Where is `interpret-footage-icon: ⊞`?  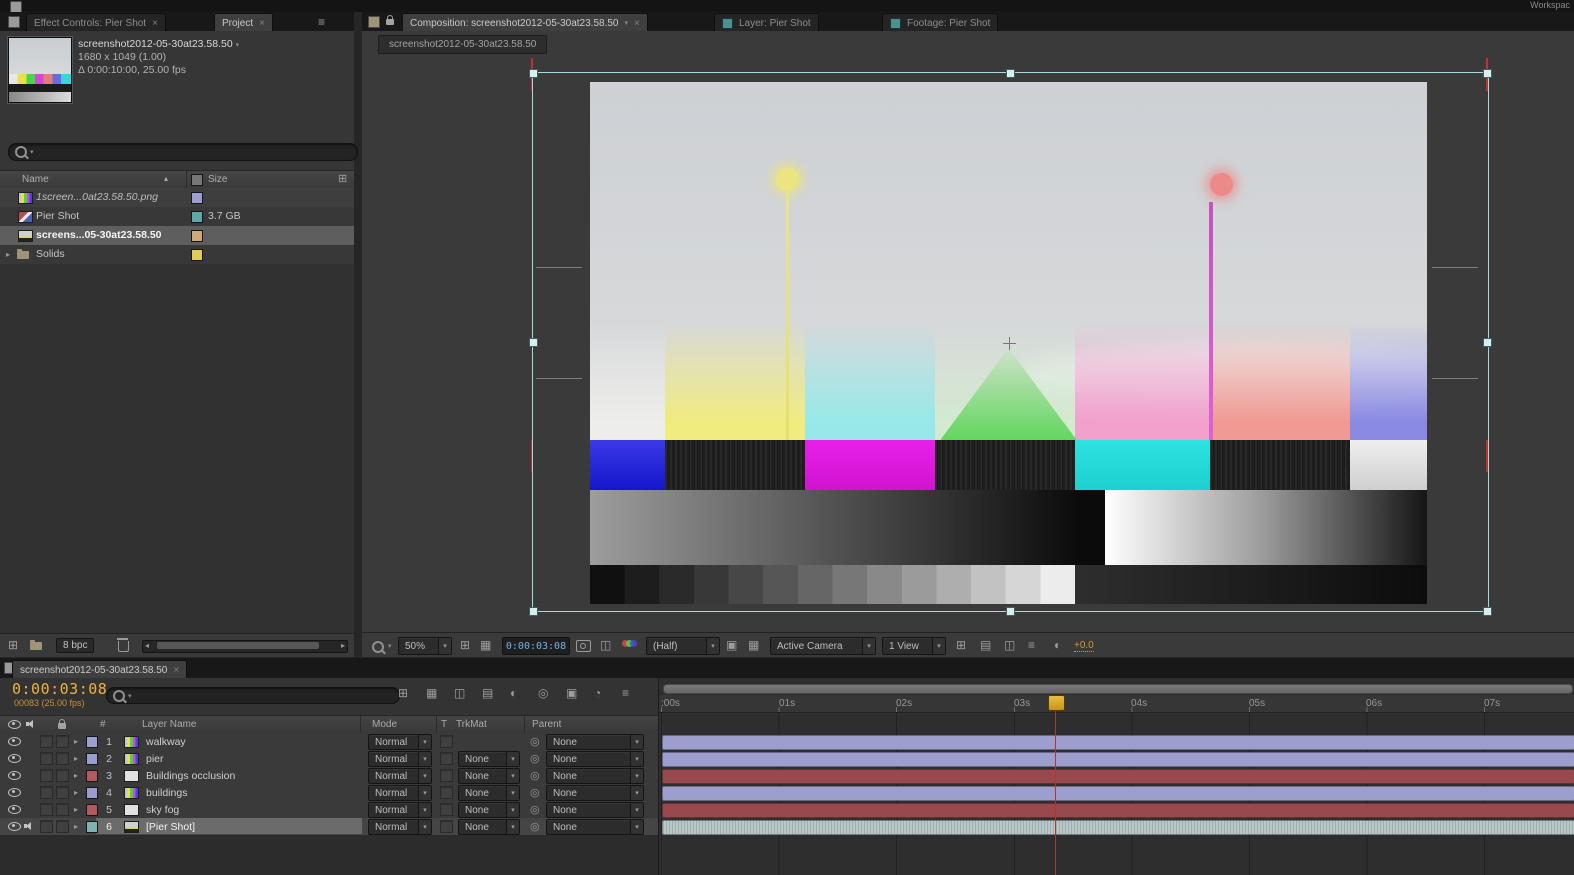
interpret-footage-icon: ⊞ is located at coordinates (13, 645).